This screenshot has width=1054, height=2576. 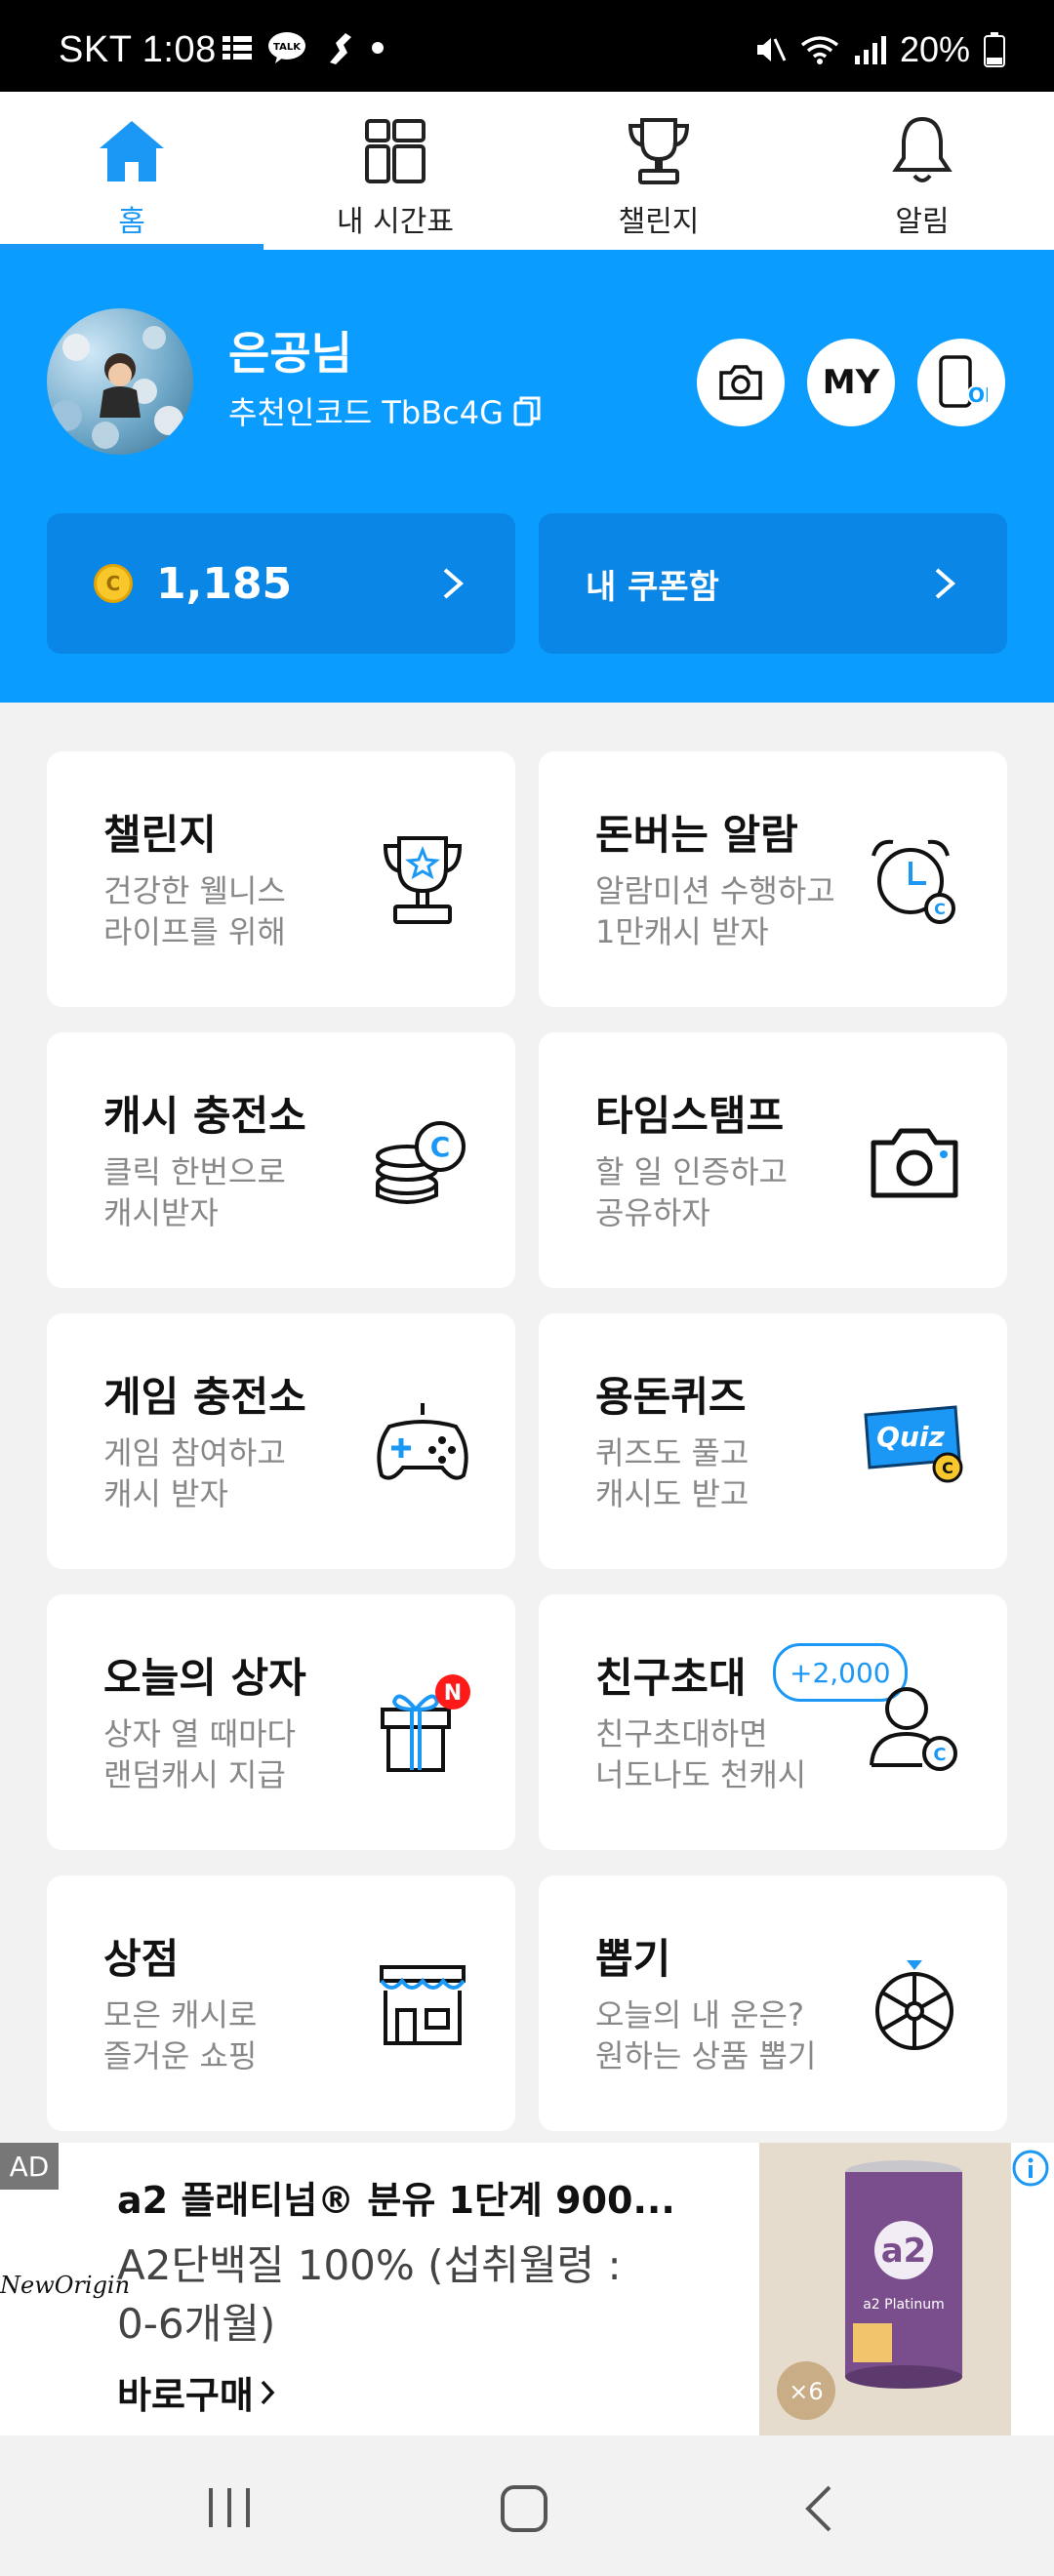 I want to click on ad-cta-button: 바로구매, so click(x=196, y=2392).